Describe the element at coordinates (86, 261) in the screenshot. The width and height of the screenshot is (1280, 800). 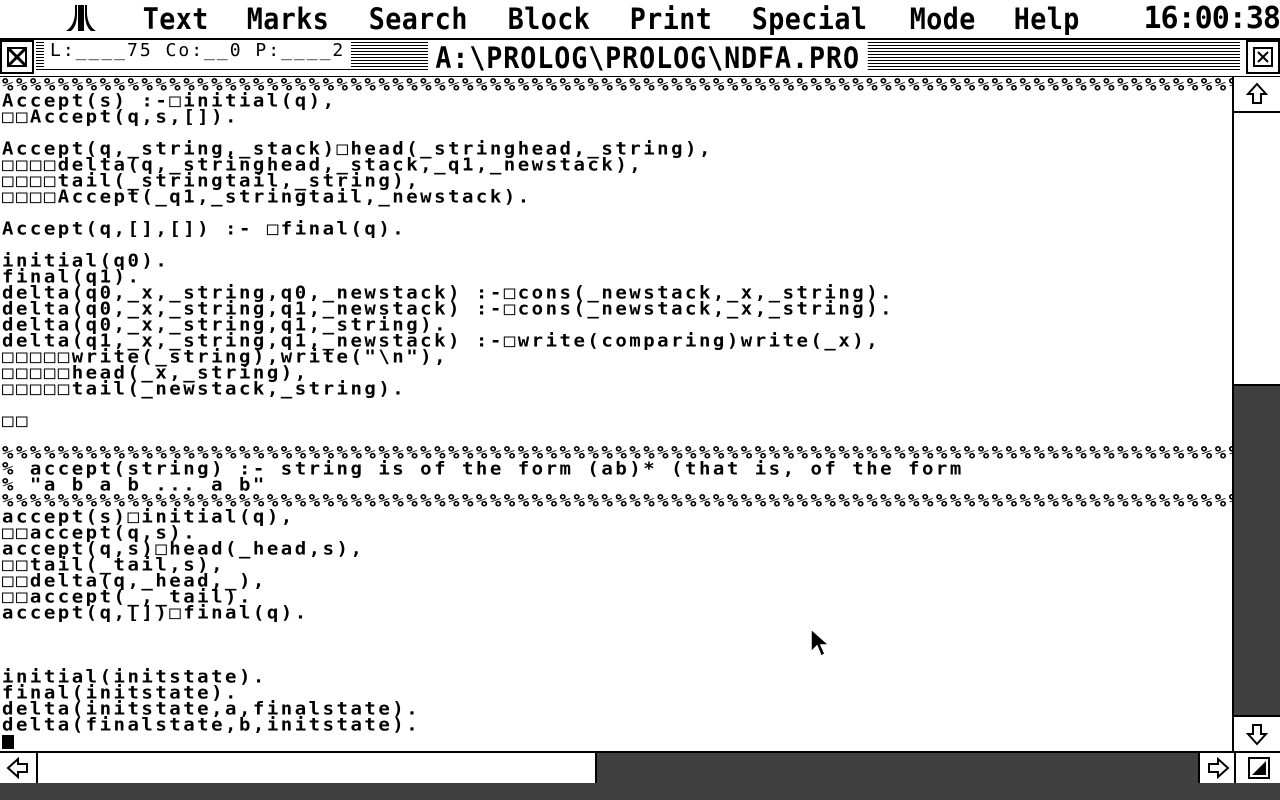
I see `code-line: initial(q0).` at that location.